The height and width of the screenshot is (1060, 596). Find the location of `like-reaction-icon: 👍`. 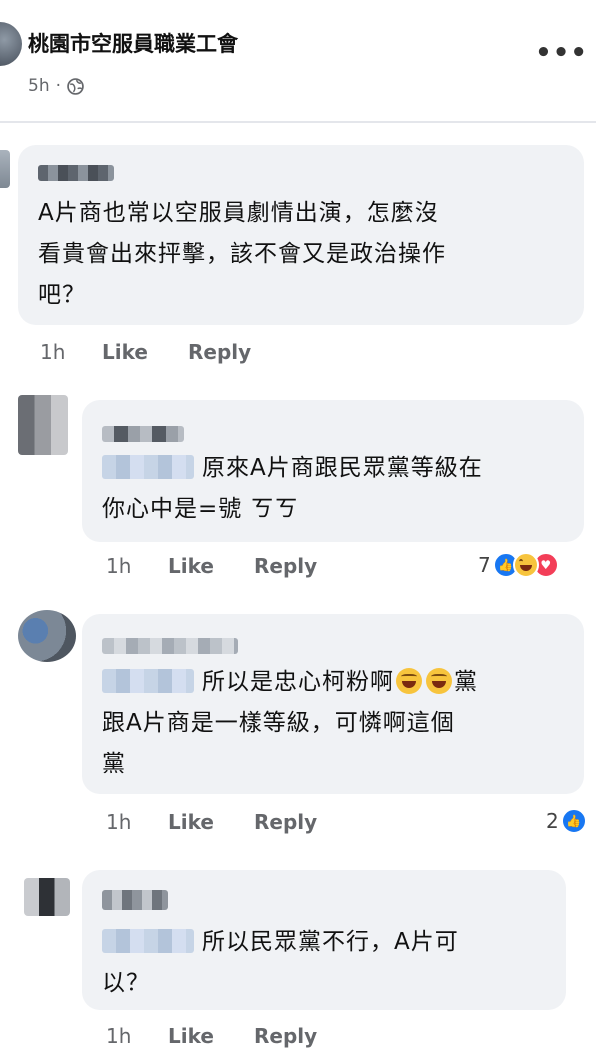

like-reaction-icon: 👍 is located at coordinates (573, 821).